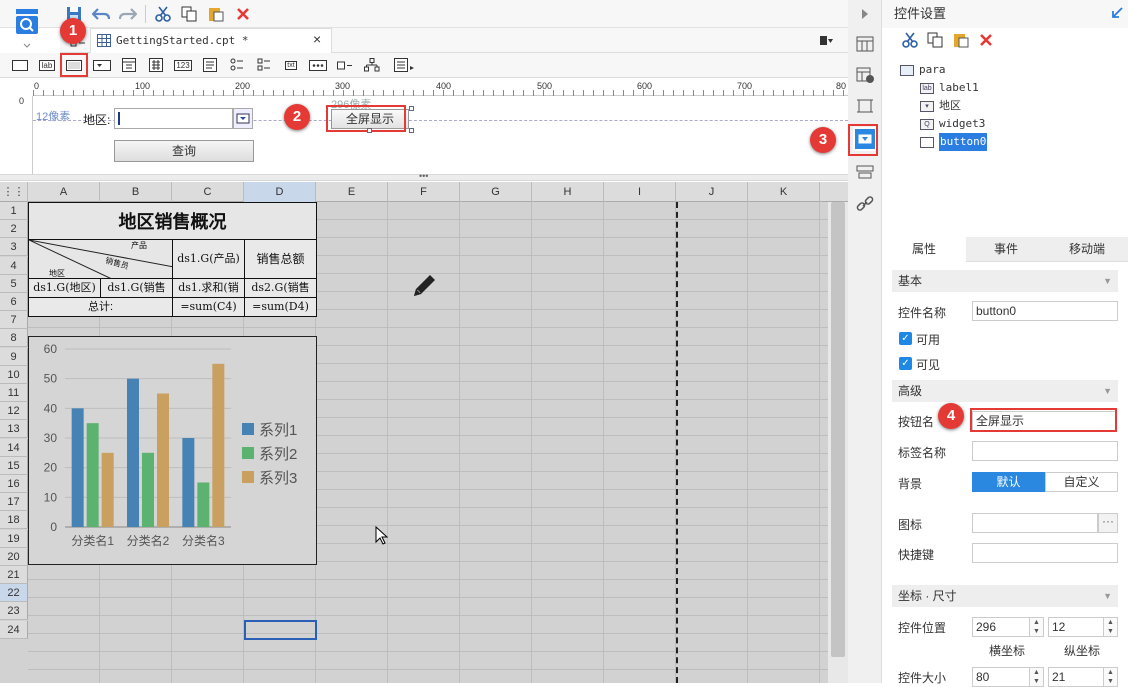 This screenshot has height=687, width=1128. Describe the element at coordinates (1076, 677) in the screenshot. I see `size-h-field: 21` at that location.